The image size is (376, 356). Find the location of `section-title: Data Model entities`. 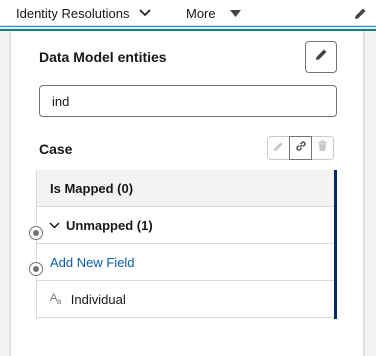

section-title: Data Model entities is located at coordinates (103, 57).